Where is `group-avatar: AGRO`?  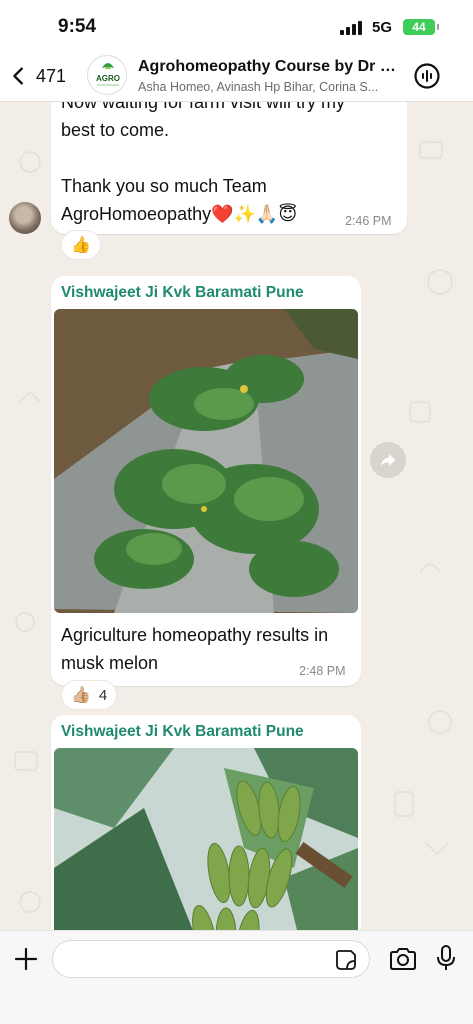
group-avatar: AGRO is located at coordinates (107, 75).